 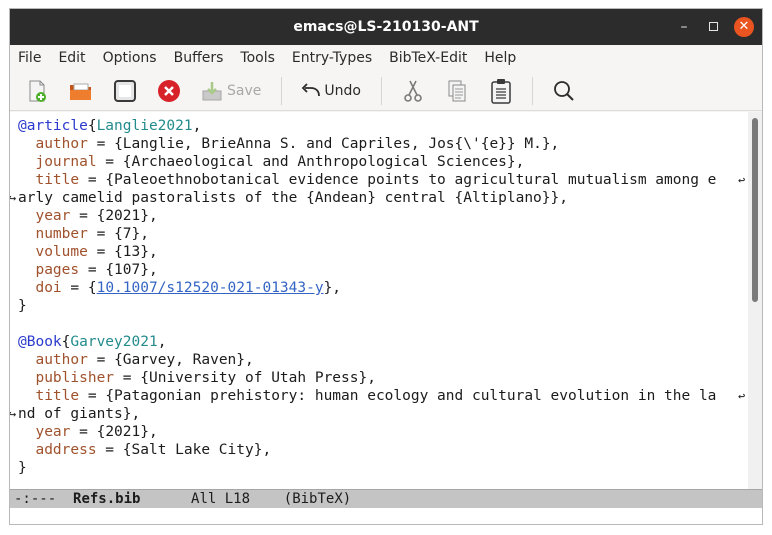 What do you see at coordinates (386, 498) in the screenshot?
I see `mode-line: -:--- Refs.bib All L18 (BibTeX)` at bounding box center [386, 498].